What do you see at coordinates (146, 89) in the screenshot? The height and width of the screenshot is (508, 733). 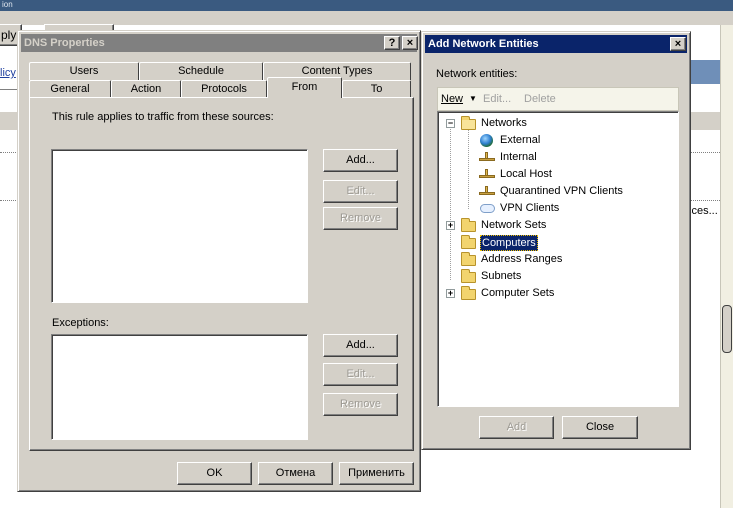 I see `tab-action: Action` at bounding box center [146, 89].